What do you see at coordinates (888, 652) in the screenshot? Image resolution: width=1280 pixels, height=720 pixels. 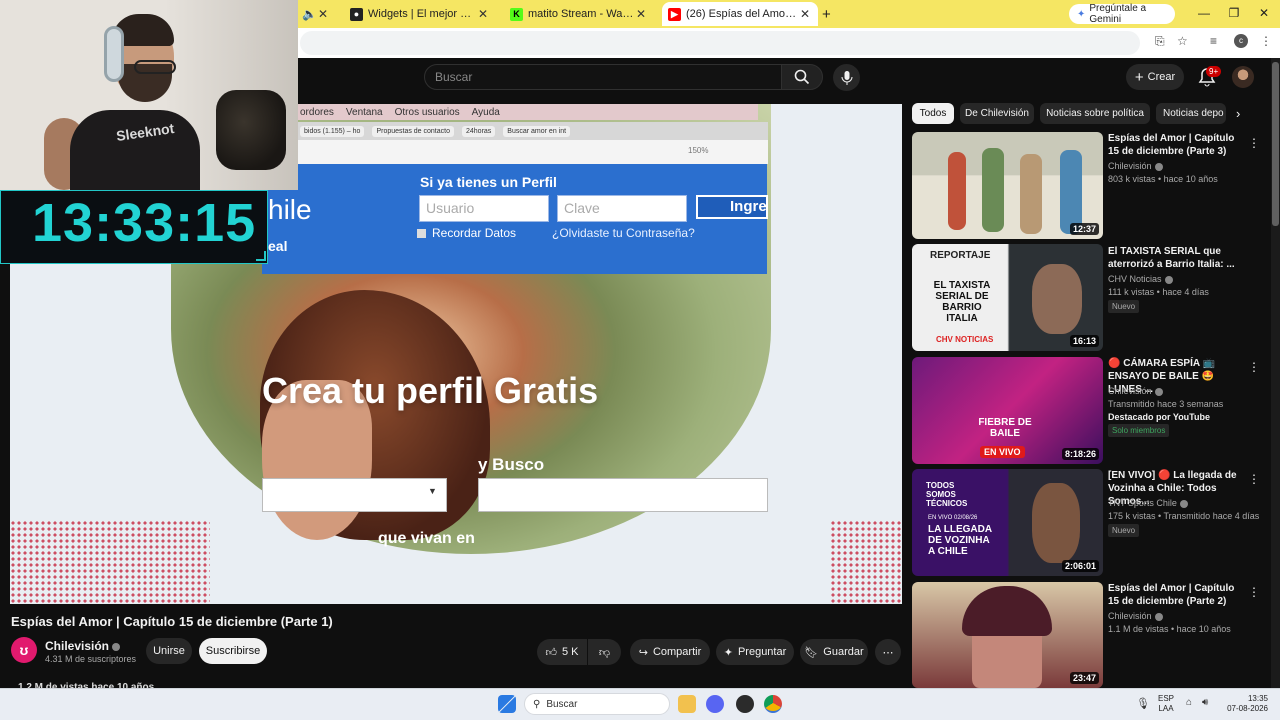 I see `more-actions-button: ⋯` at bounding box center [888, 652].